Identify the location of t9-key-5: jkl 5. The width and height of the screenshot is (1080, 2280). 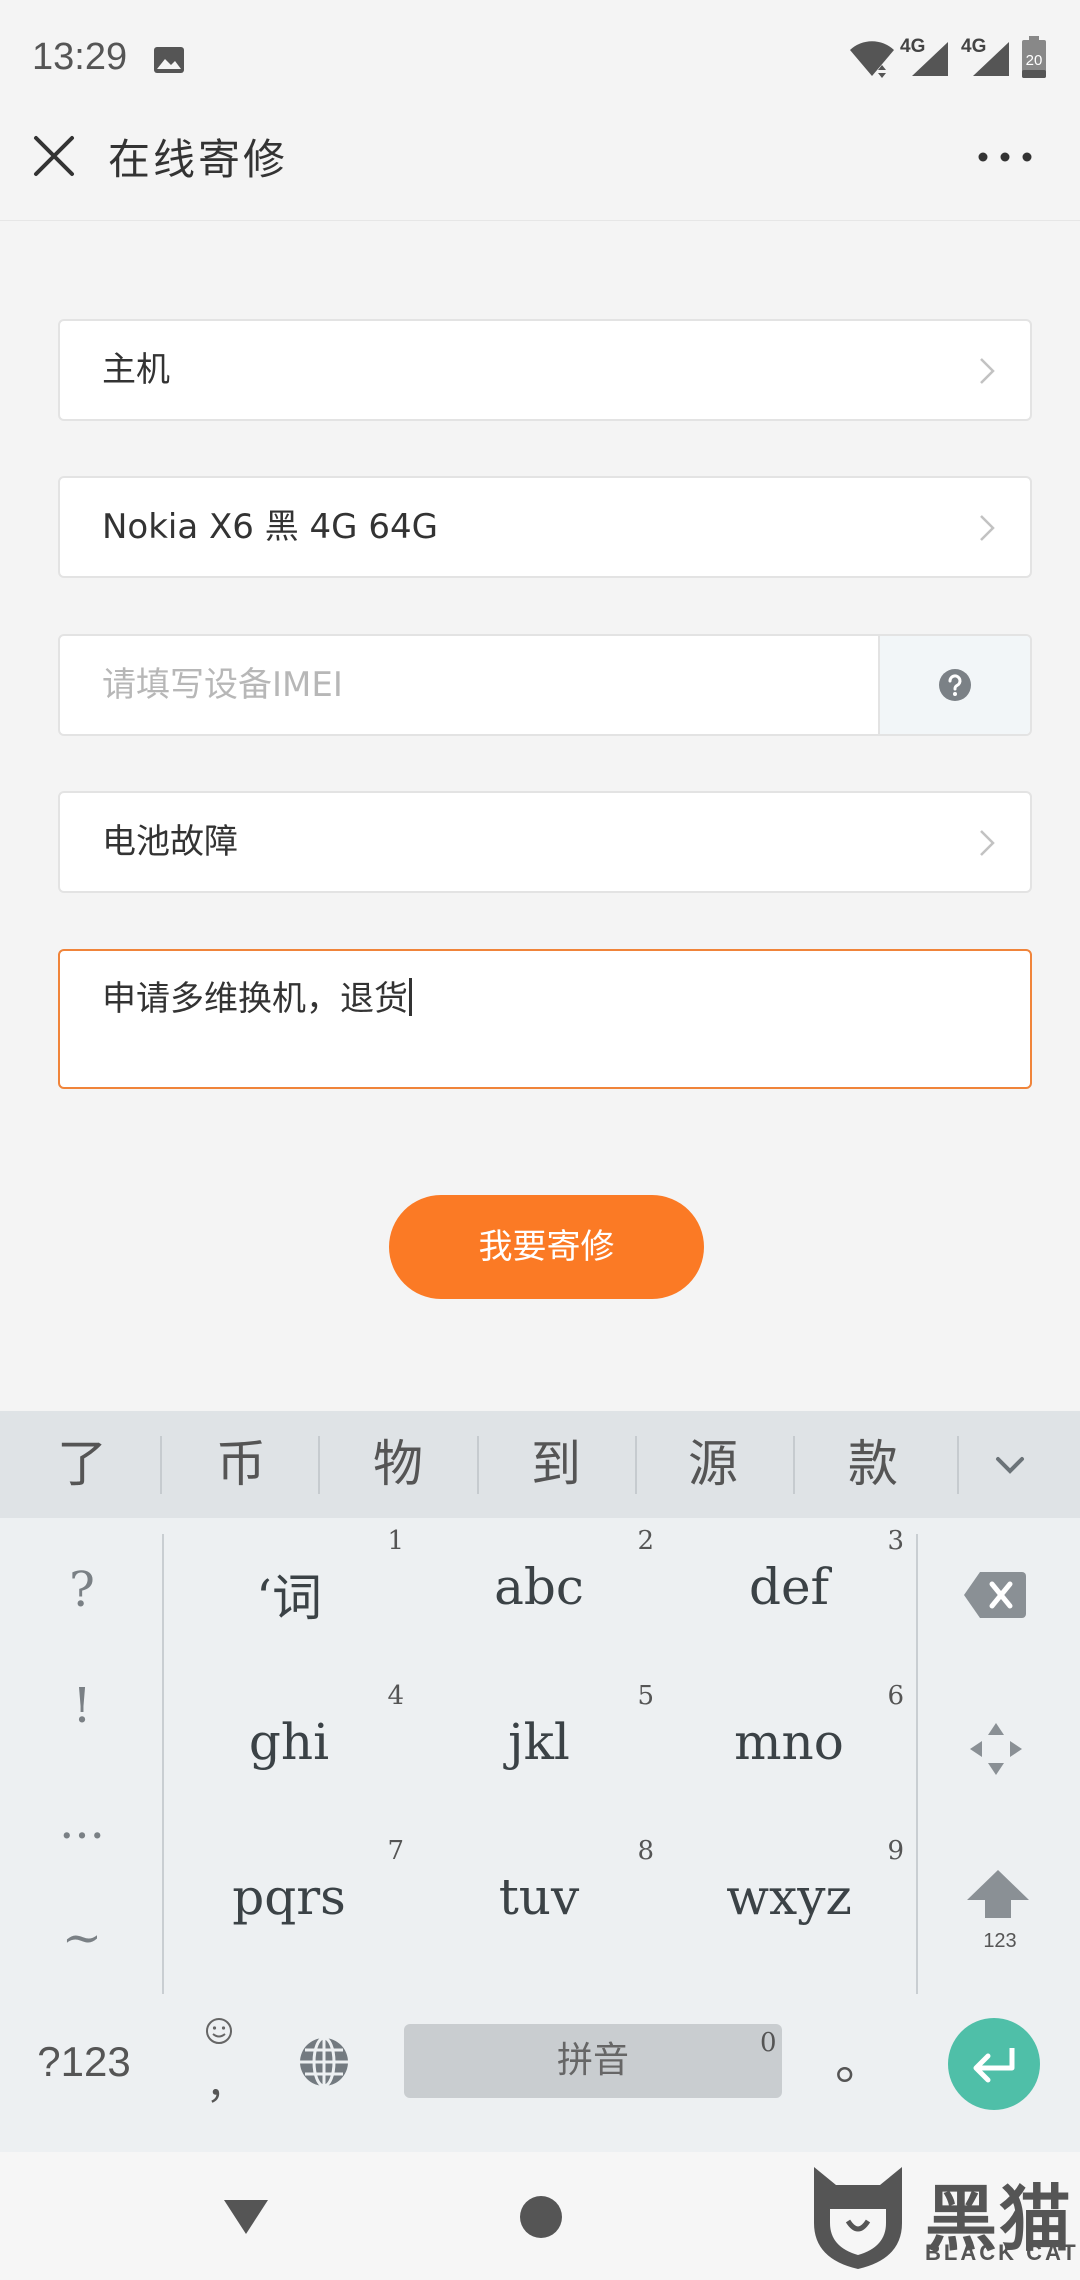
(539, 1750).